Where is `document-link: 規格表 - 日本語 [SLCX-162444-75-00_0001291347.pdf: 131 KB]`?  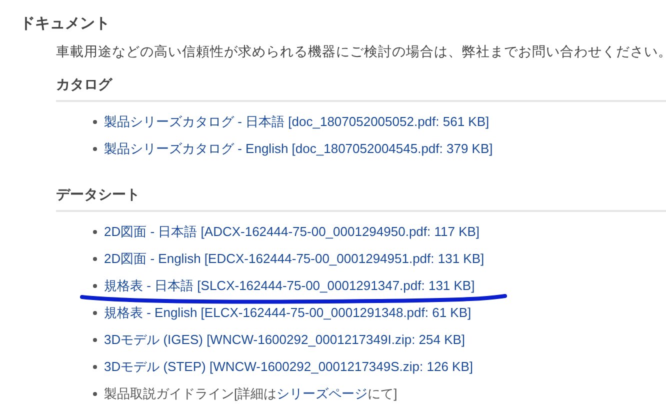
document-link: 規格表 - 日本語 [SLCX-162444-75-00_0001291347.pdf: 131 KB] is located at coordinates (289, 285).